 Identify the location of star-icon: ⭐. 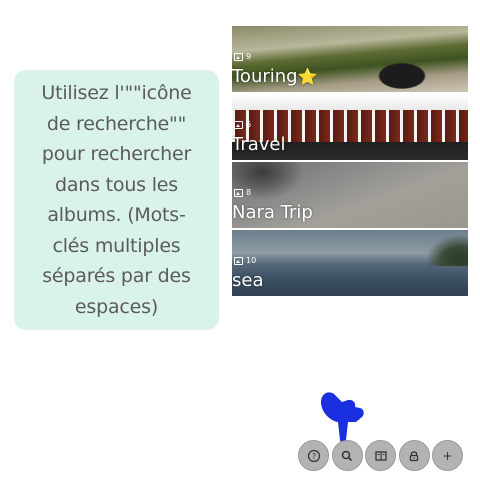
(307, 76).